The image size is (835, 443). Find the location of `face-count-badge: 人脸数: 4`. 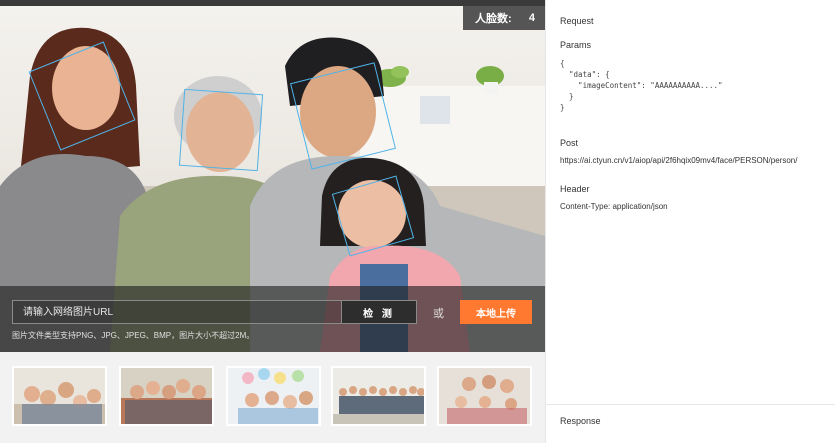

face-count-badge: 人脸数: 4 is located at coordinates (504, 18).